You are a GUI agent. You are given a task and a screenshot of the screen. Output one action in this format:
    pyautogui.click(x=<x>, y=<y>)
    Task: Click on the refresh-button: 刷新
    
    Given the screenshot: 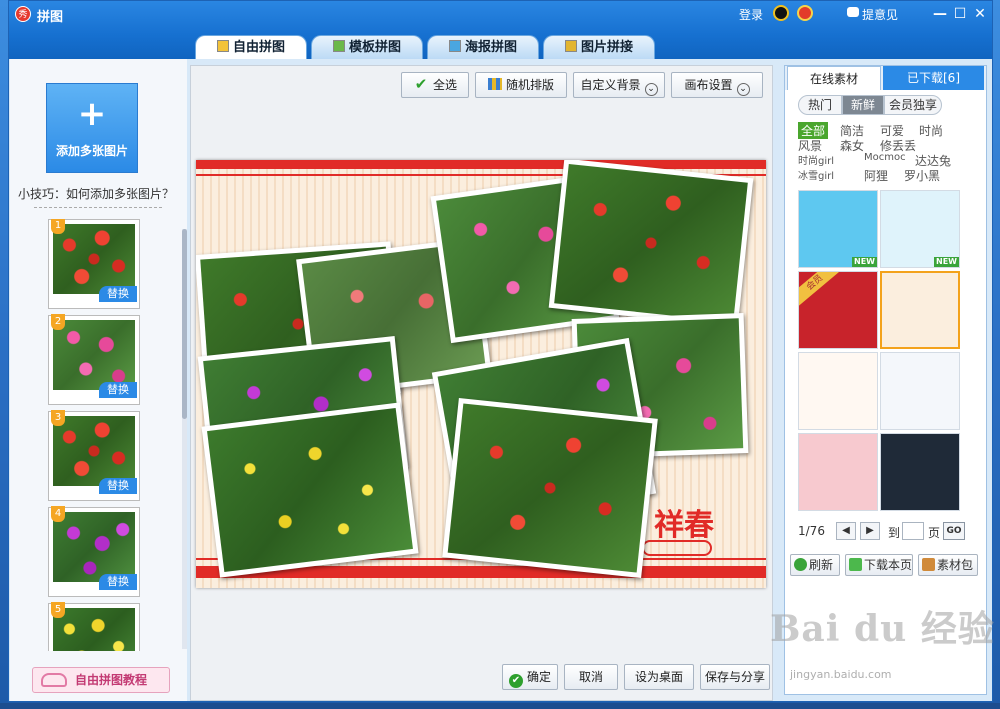 What is the action you would take?
    pyautogui.click(x=815, y=565)
    